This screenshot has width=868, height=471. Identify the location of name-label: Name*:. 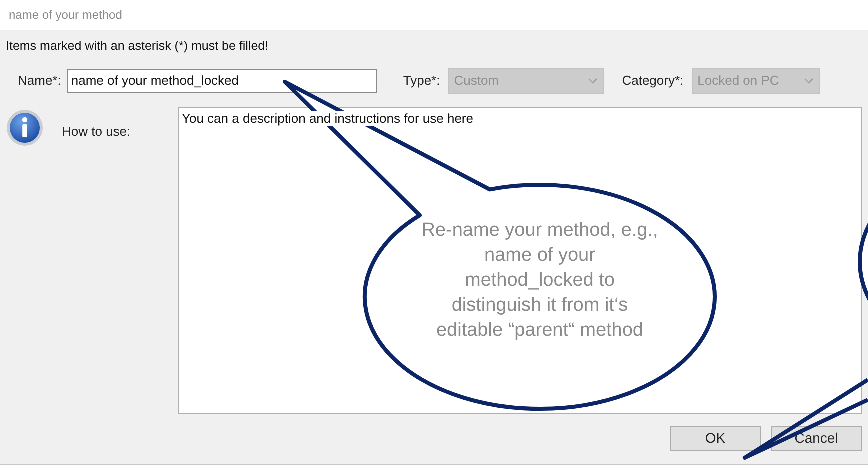
(40, 81).